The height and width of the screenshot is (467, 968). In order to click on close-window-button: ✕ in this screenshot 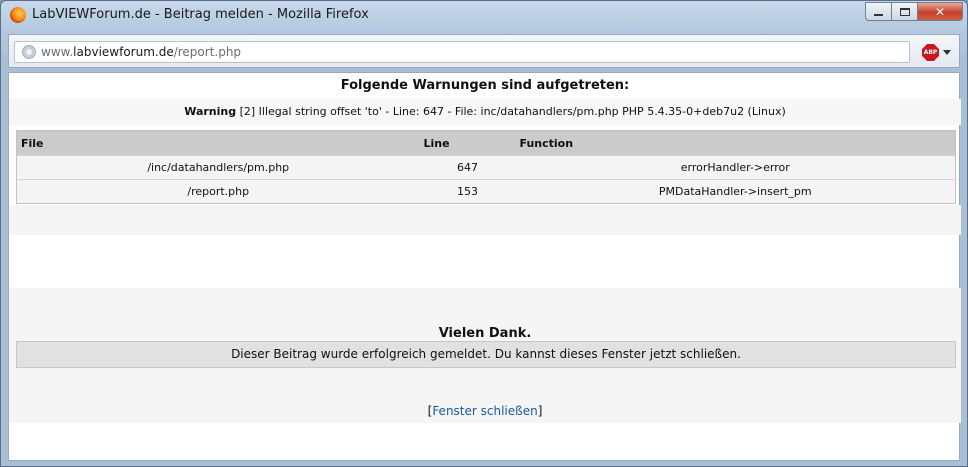, I will do `click(940, 11)`.